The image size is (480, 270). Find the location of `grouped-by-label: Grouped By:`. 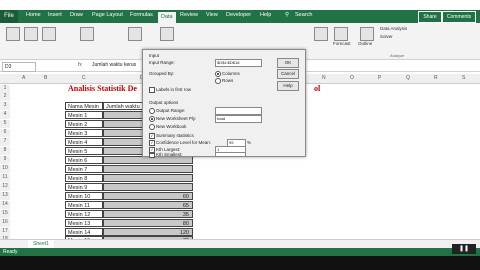

grouped-by-label: Grouped By: is located at coordinates (162, 73).